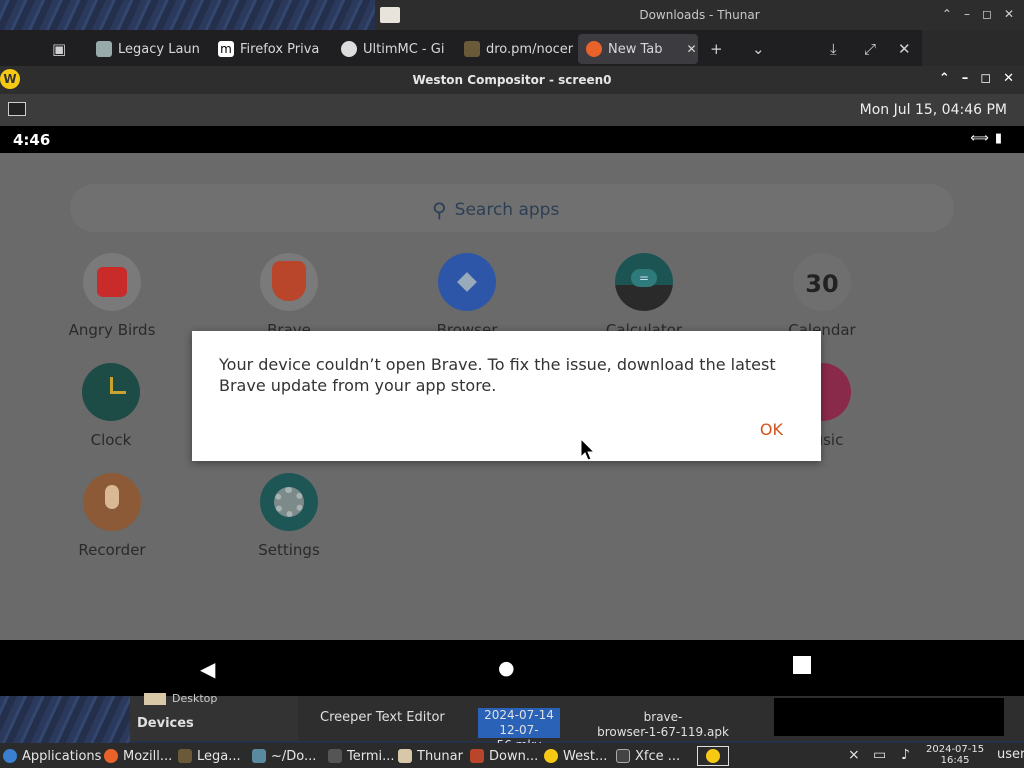 The width and height of the screenshot is (1024, 768). I want to click on file-creeper-text-editor: Creeper Text Editor, so click(382, 717).